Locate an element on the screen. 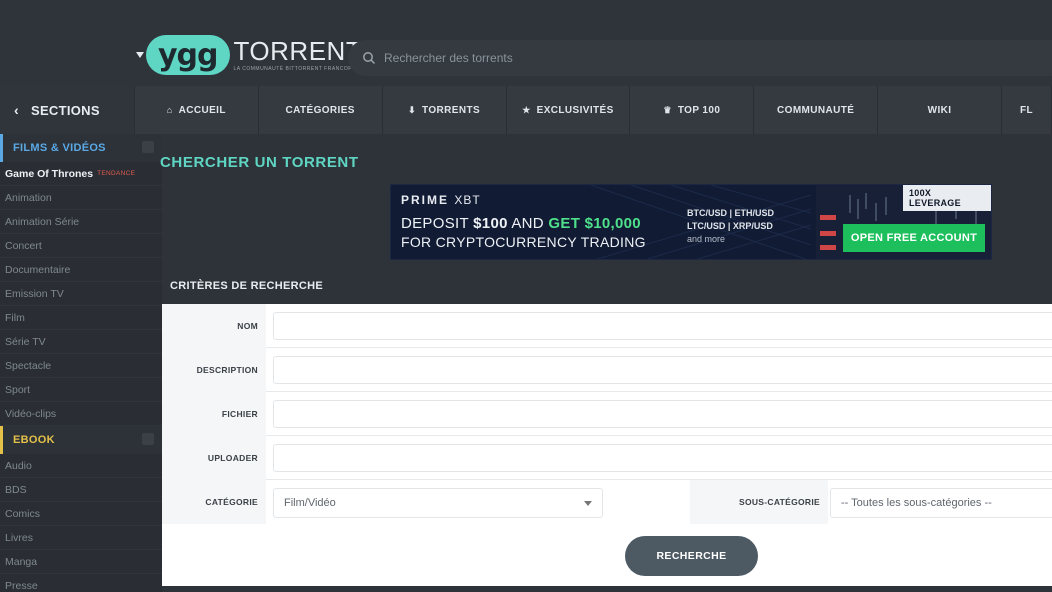 This screenshot has width=1052, height=592. sidebar-item: Animation is located at coordinates (81, 198).